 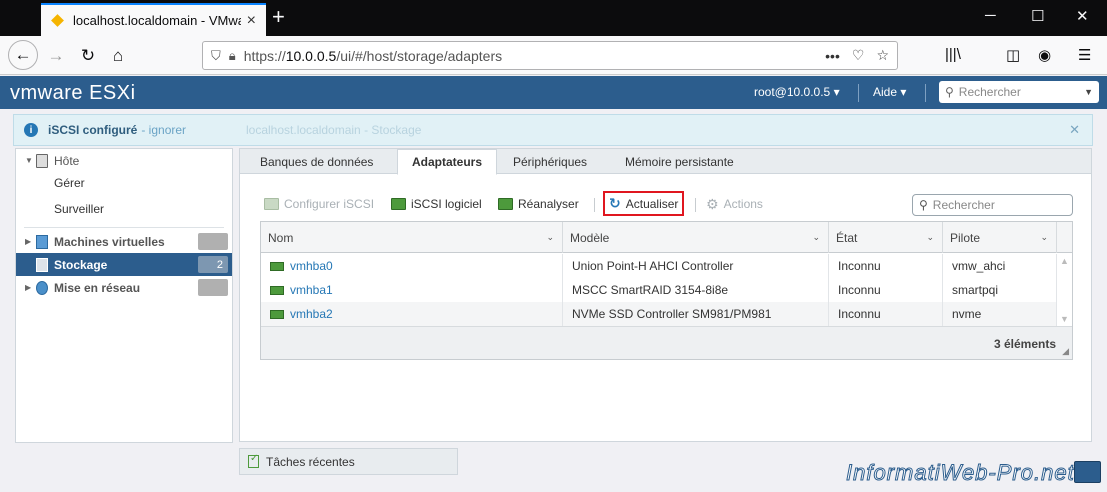 What do you see at coordinates (334, 130) in the screenshot?
I see `background-breadcrumb: localhost.localdomain - Stockage` at bounding box center [334, 130].